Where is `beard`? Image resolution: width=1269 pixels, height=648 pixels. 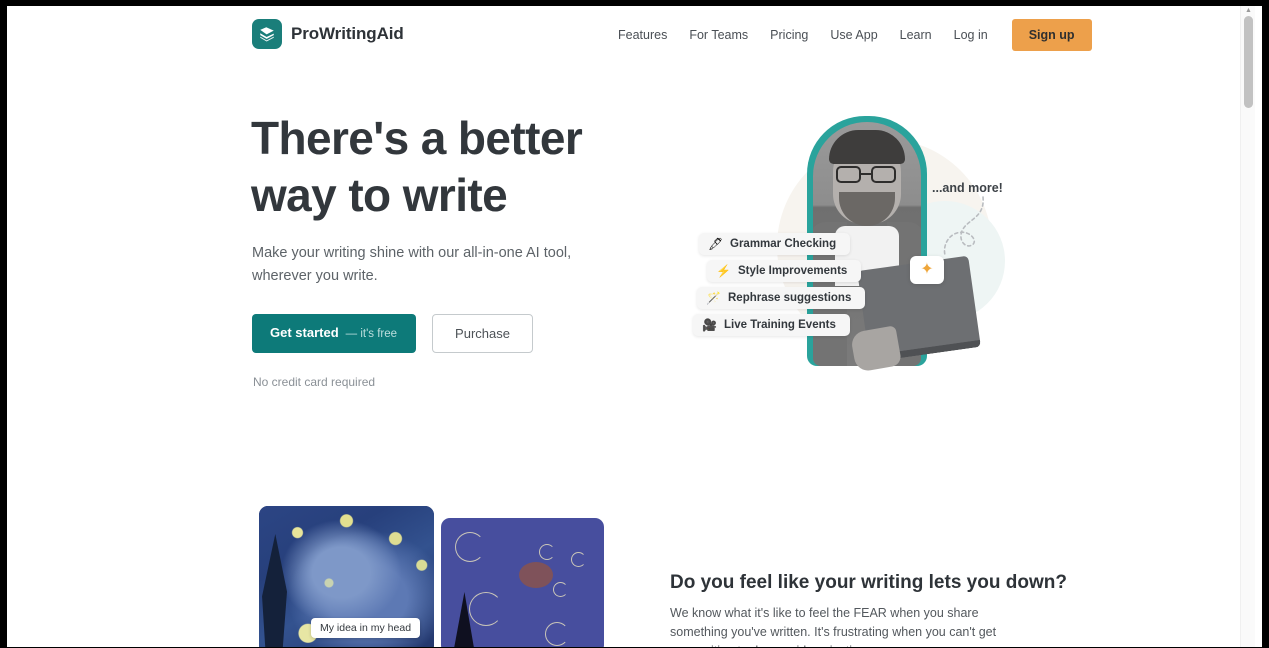 beard is located at coordinates (867, 209).